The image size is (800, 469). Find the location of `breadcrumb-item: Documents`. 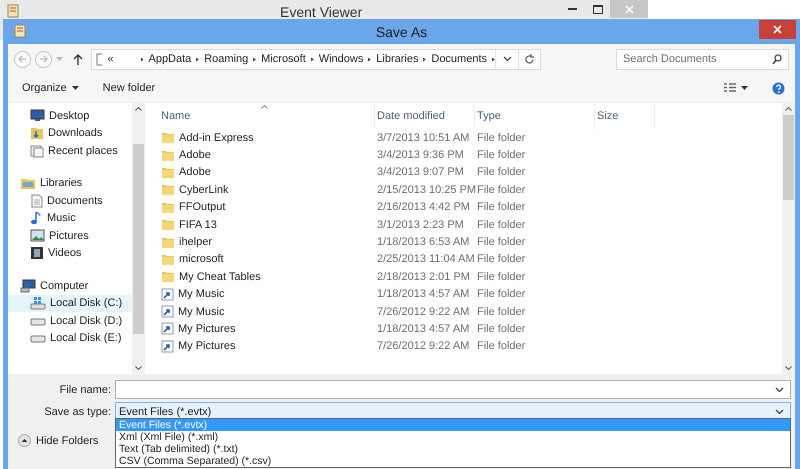

breadcrumb-item: Documents is located at coordinates (459, 59).